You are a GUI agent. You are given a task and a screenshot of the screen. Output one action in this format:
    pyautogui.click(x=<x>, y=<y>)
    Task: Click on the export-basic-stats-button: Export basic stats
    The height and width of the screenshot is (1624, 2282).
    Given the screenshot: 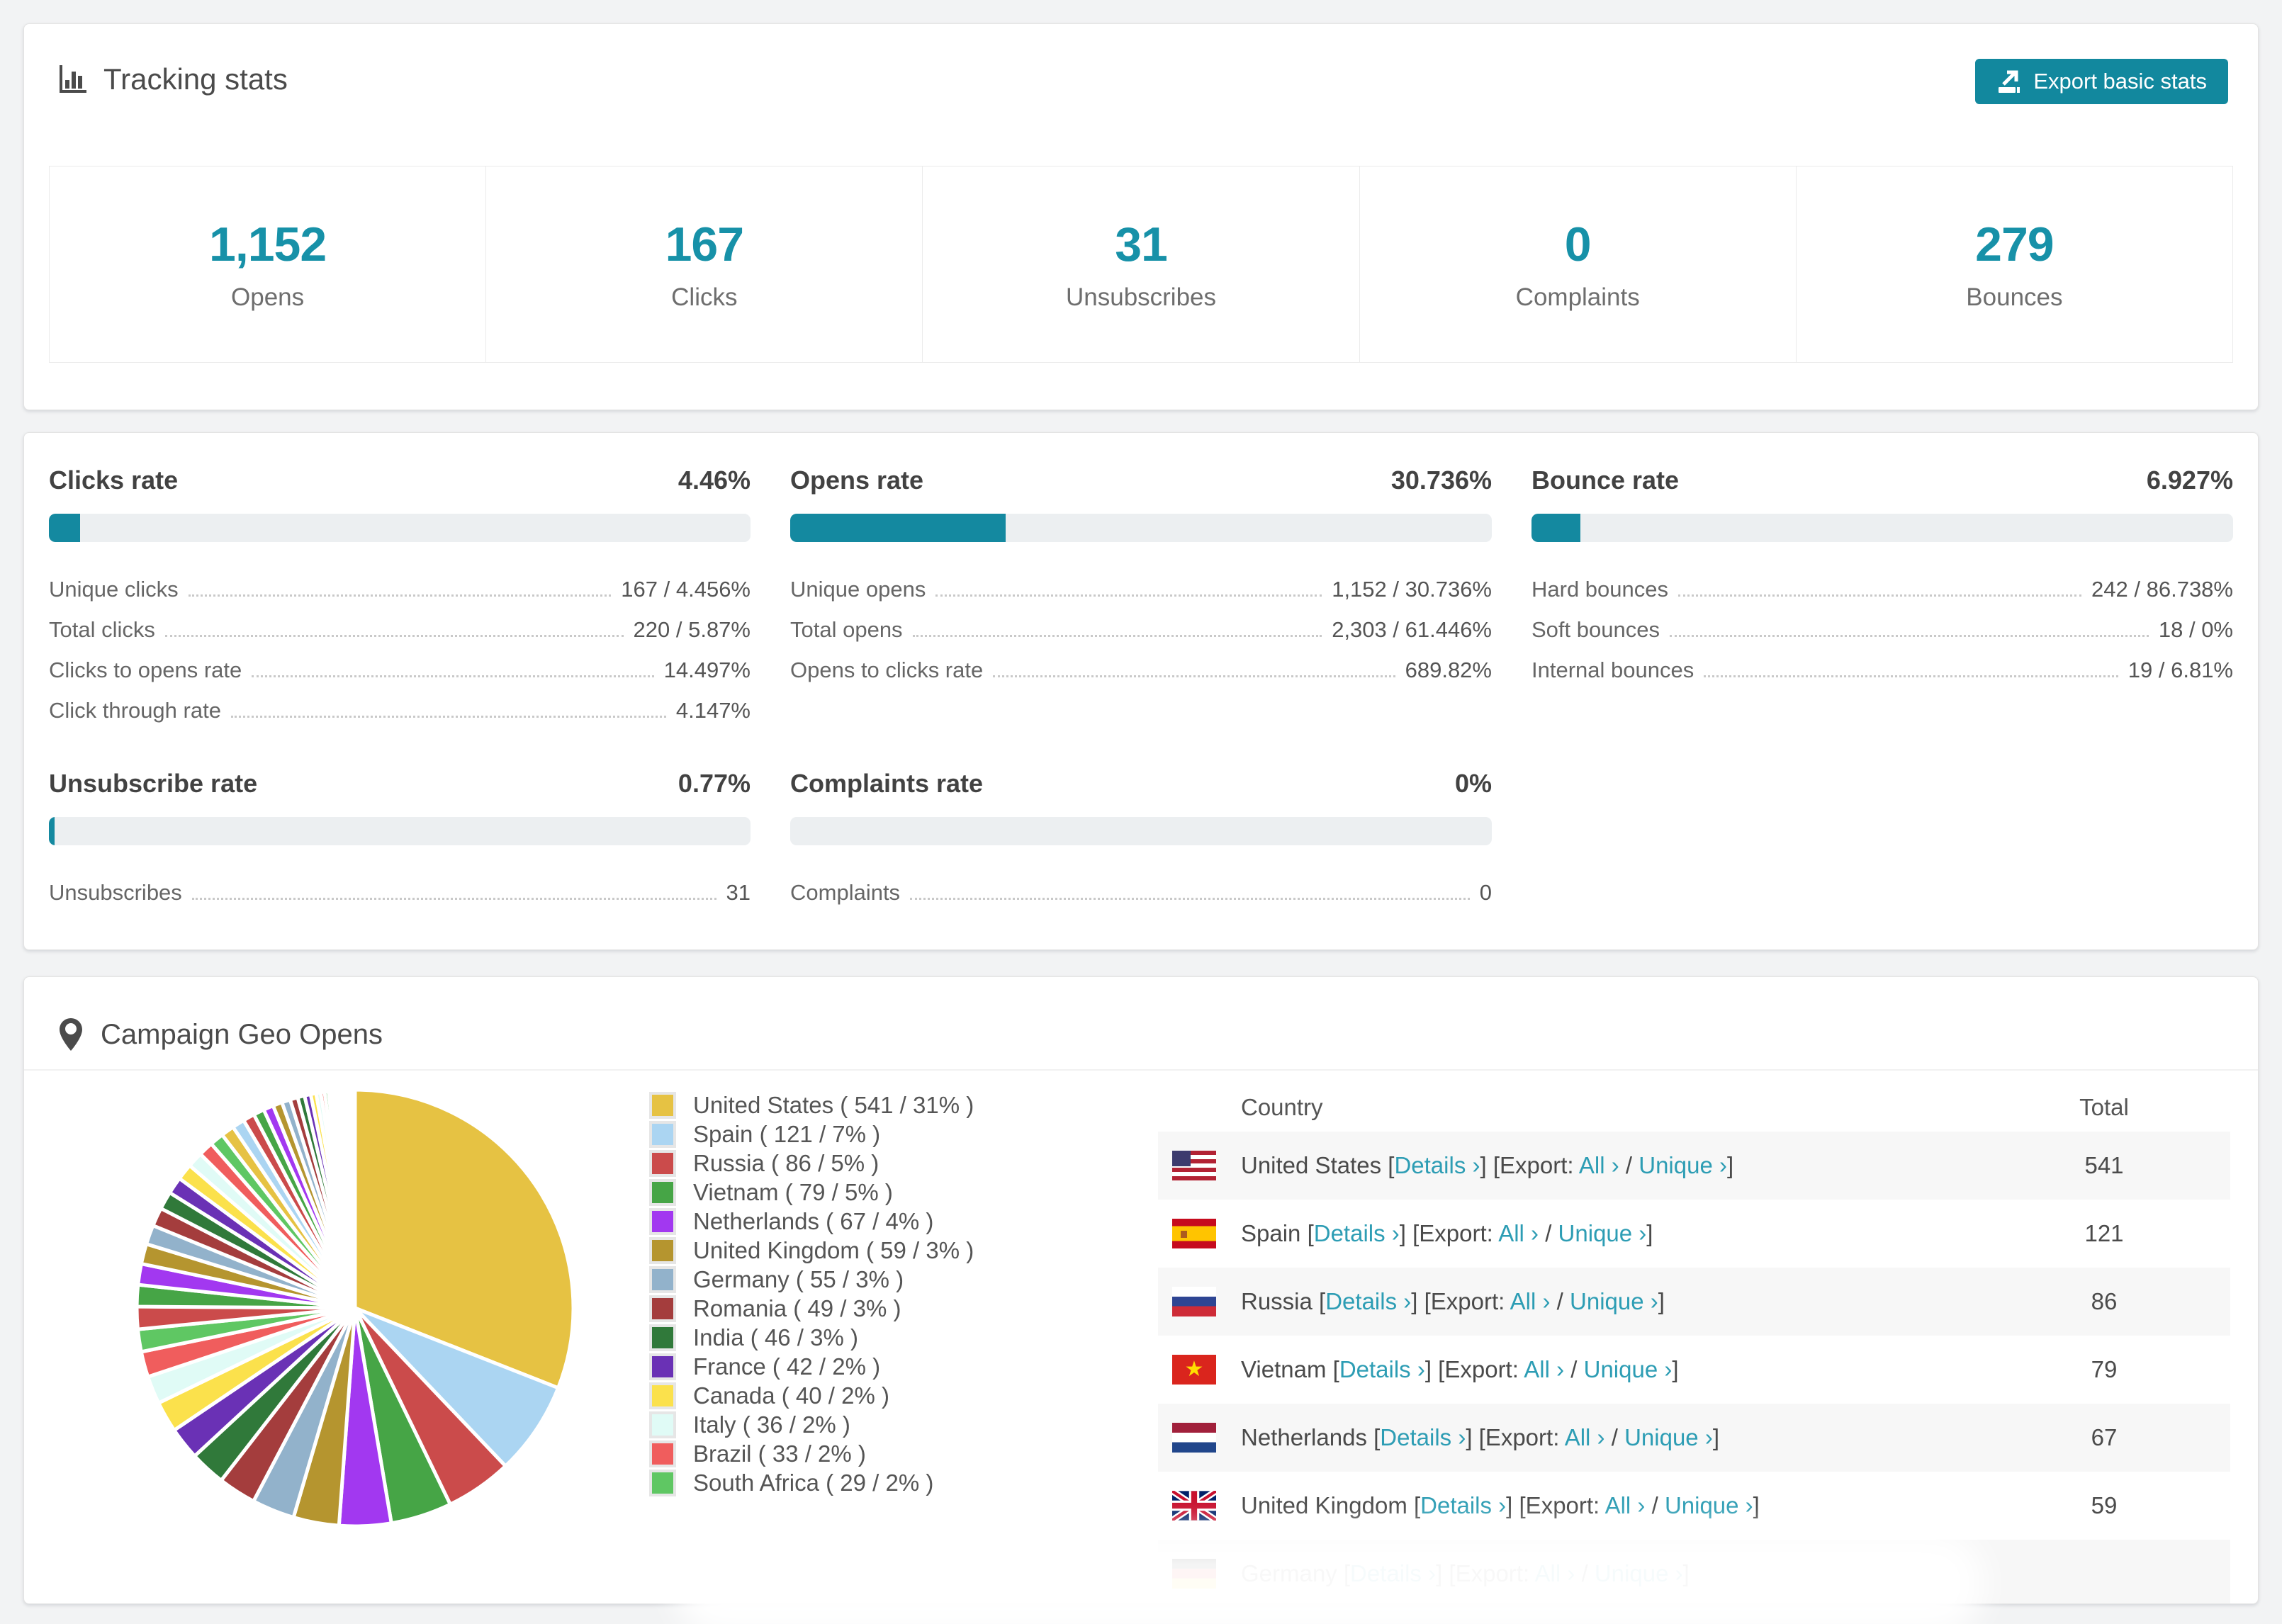 What is the action you would take?
    pyautogui.click(x=2101, y=82)
    